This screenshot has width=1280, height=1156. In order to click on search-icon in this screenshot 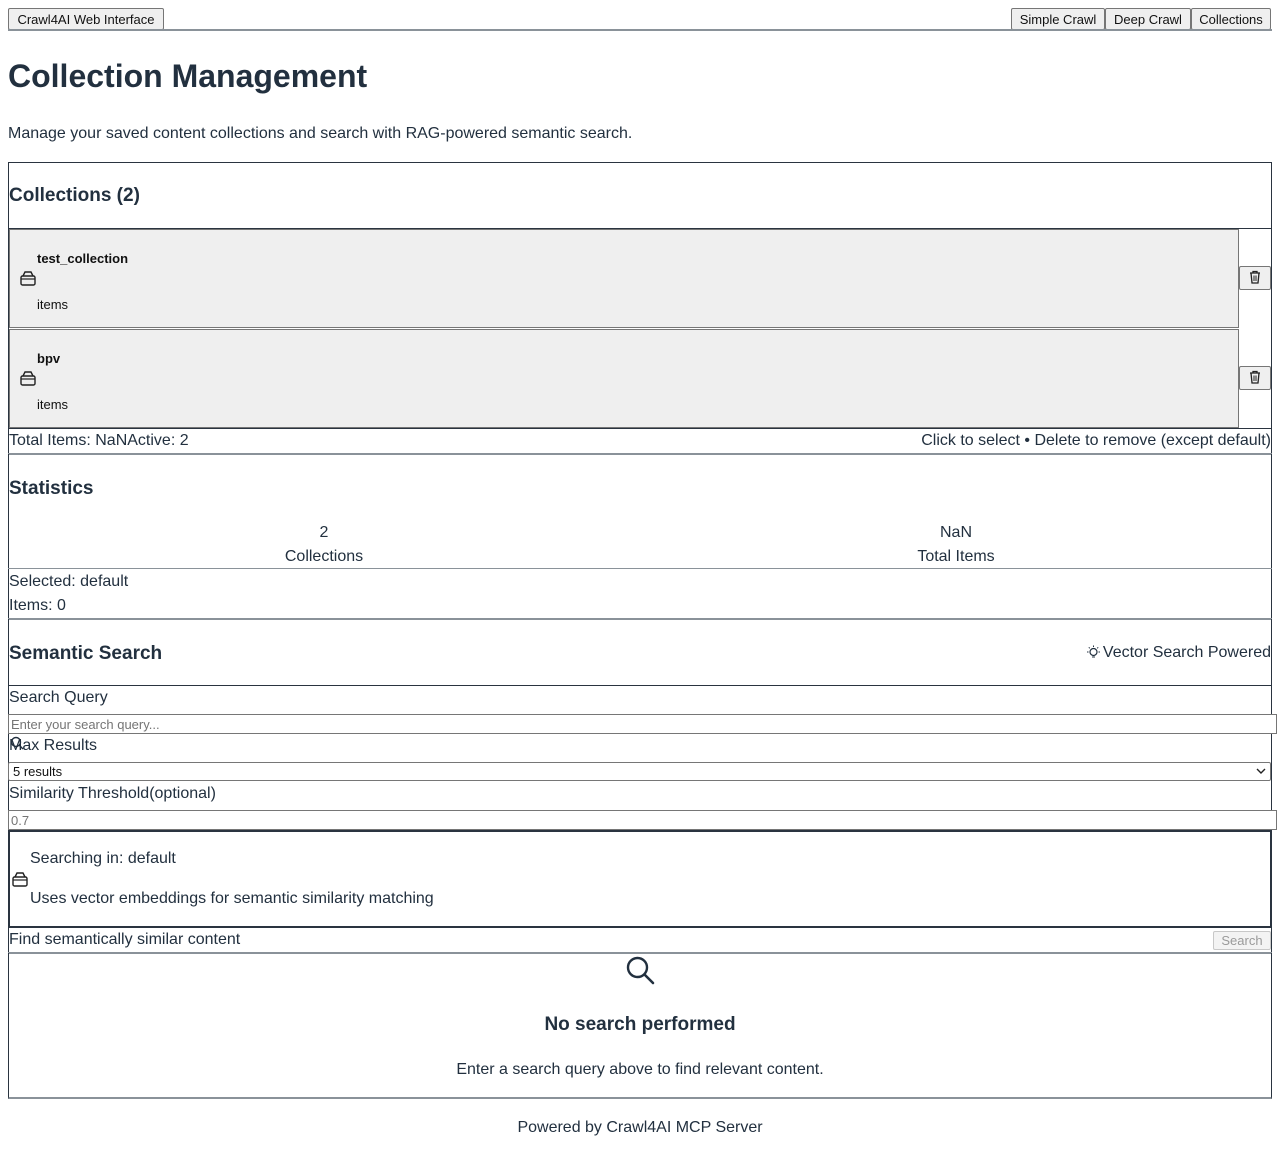, I will do `click(640, 970)`.